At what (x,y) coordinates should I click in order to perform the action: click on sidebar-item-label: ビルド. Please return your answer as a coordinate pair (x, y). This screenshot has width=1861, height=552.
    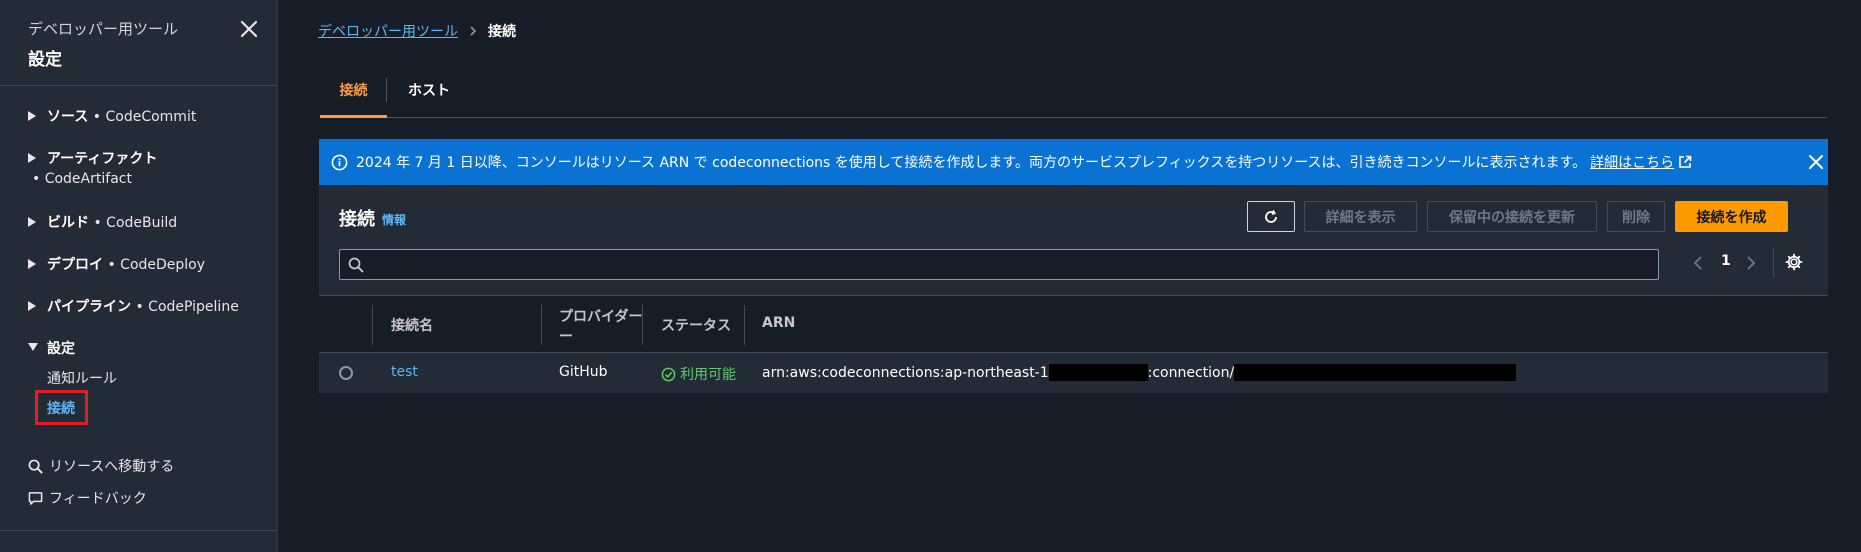
    Looking at the image, I should click on (68, 223).